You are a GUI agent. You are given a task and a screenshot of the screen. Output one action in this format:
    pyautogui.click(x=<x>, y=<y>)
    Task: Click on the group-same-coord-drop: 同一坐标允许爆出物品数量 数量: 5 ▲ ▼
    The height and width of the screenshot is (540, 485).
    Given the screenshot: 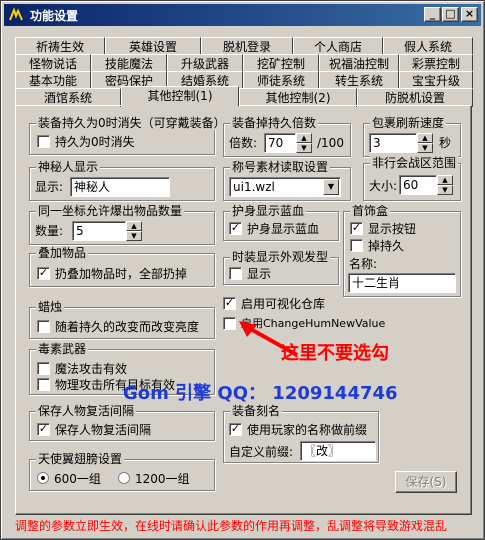 What is the action you would take?
    pyautogui.click(x=122, y=224)
    